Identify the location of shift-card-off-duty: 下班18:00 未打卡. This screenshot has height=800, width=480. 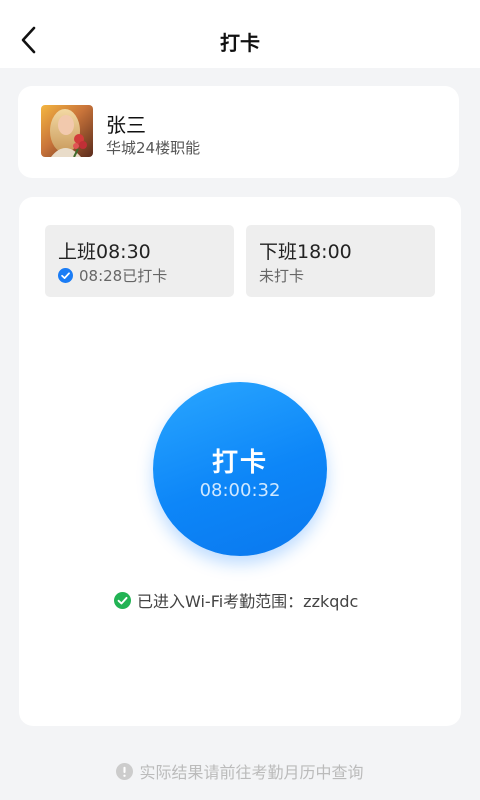
(340, 261).